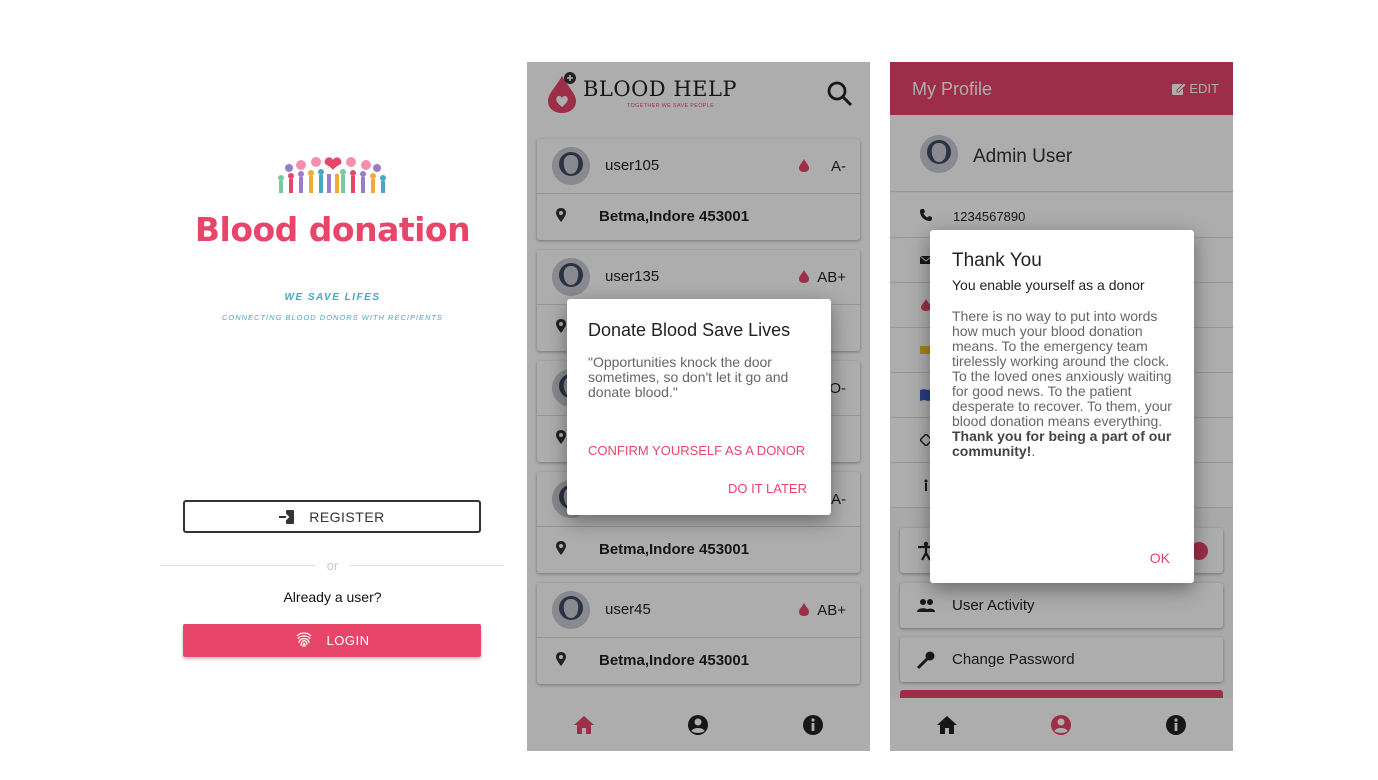  Describe the element at coordinates (332, 229) in the screenshot. I see `app-logo-title: Blood donation` at that location.